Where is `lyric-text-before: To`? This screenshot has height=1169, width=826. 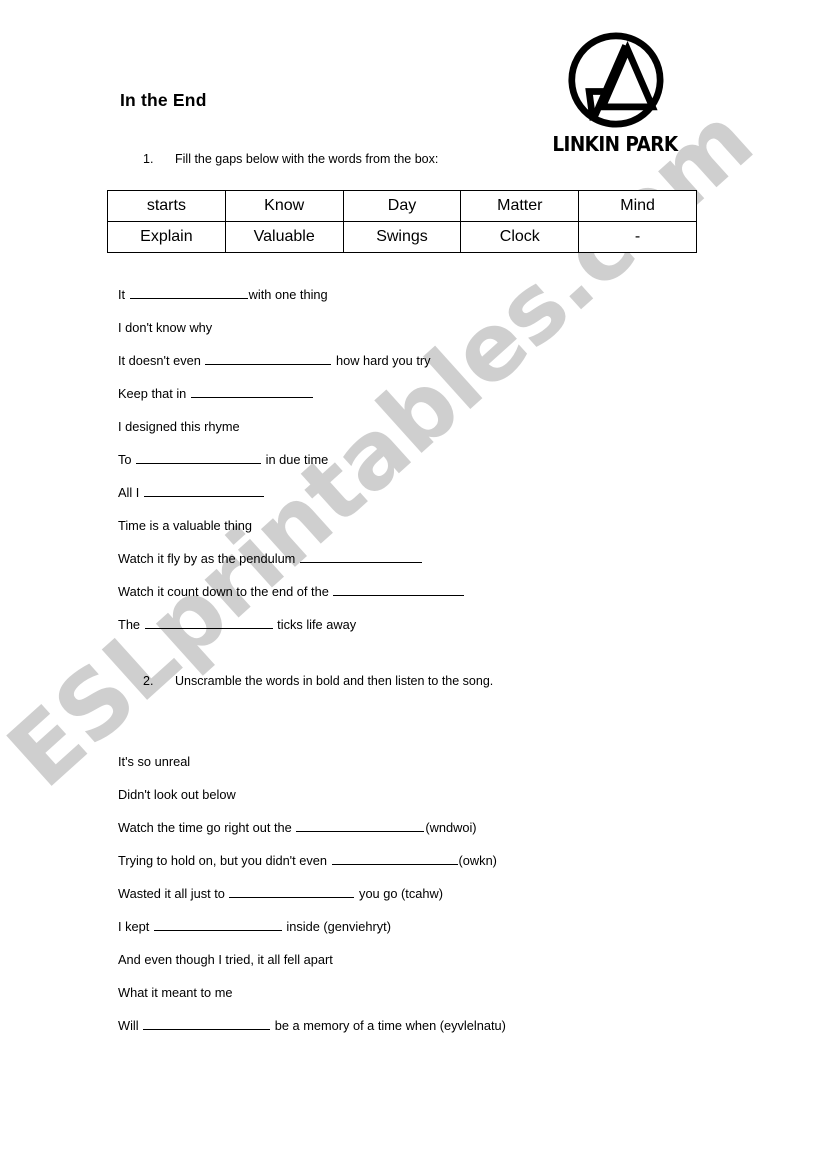 lyric-text-before: To is located at coordinates (127, 459).